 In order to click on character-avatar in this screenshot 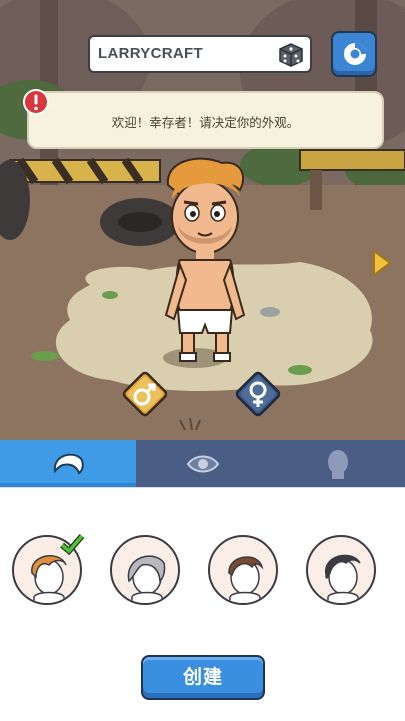, I will do `click(205, 259)`.